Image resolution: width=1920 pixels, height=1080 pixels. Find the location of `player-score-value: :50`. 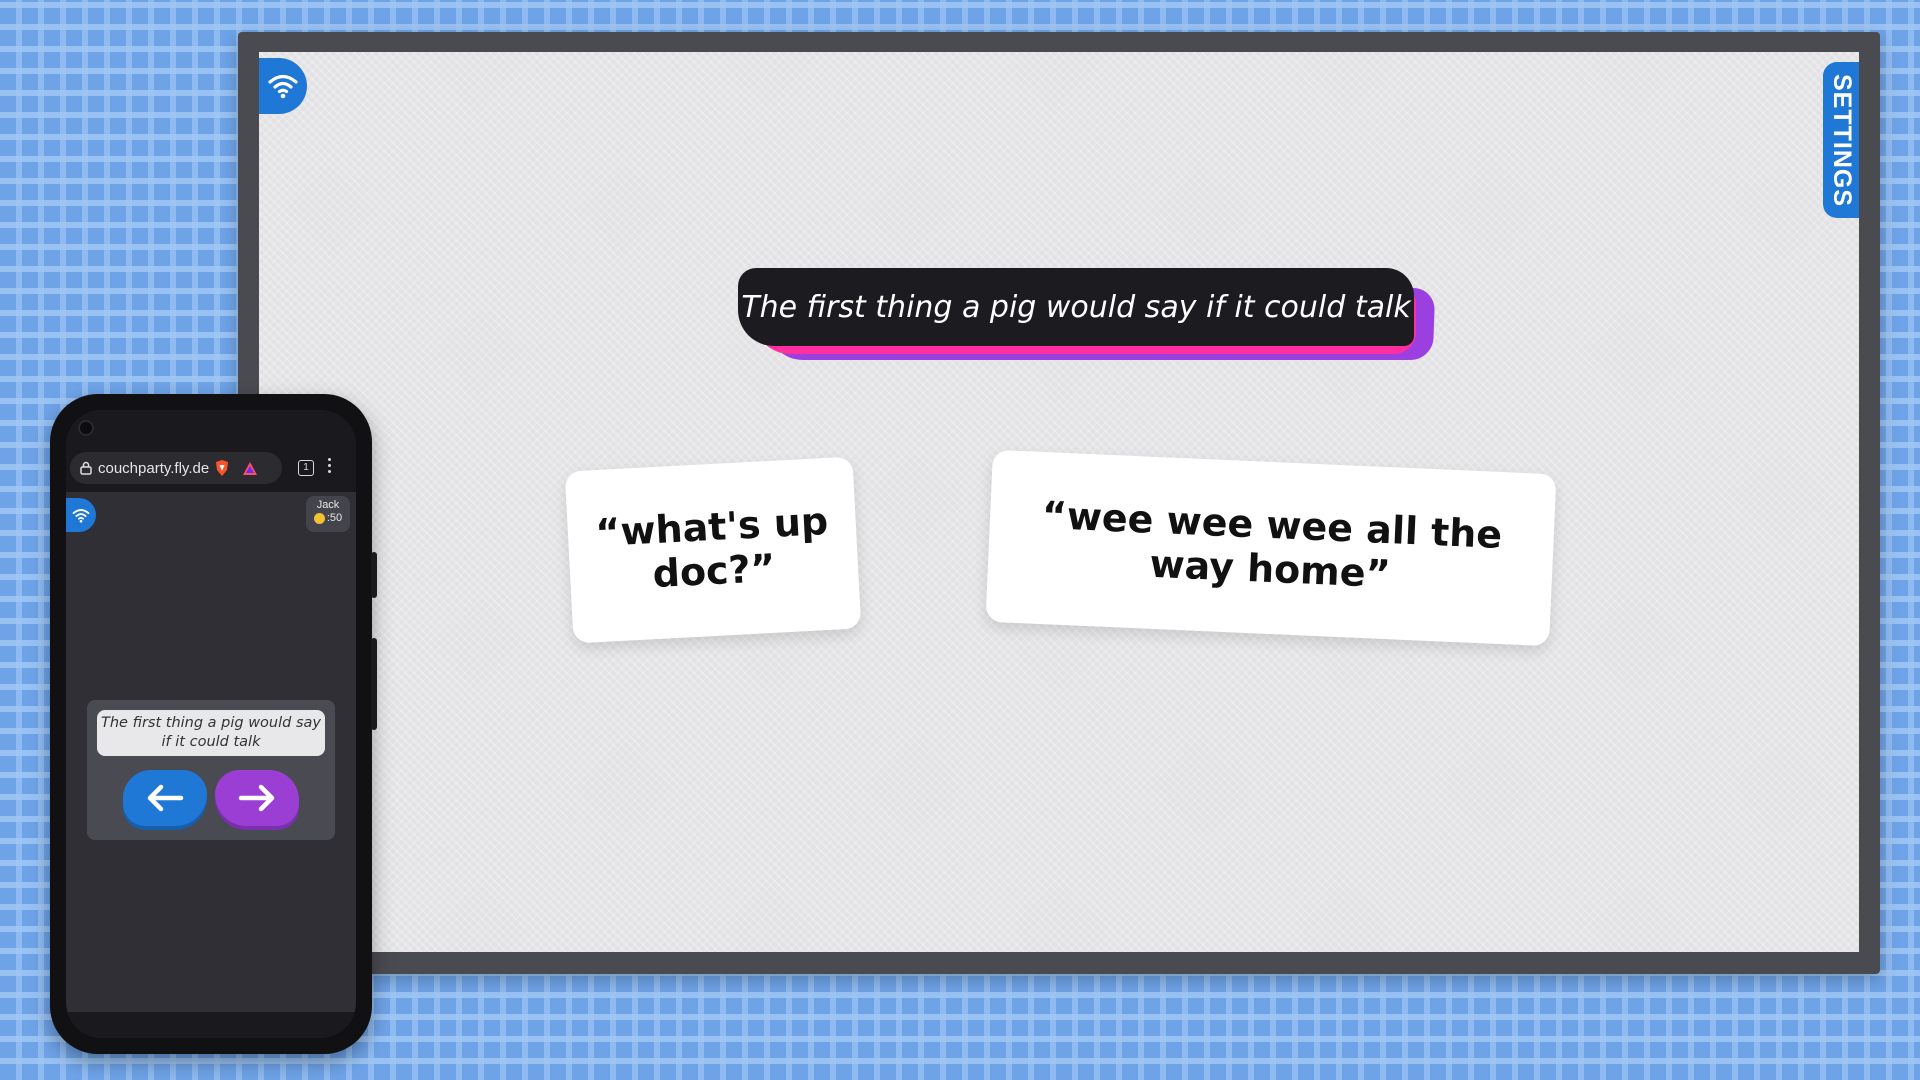

player-score-value: :50 is located at coordinates (334, 518).